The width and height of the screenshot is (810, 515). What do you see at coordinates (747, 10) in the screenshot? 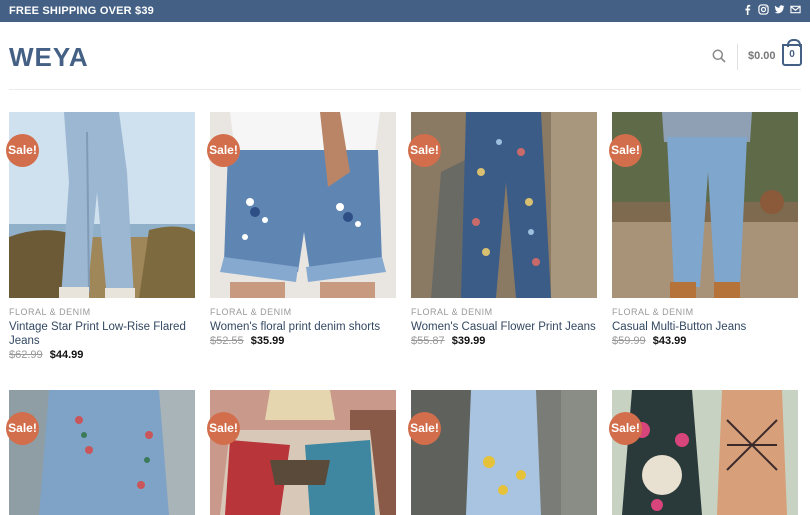
I see `facebook-icon` at bounding box center [747, 10].